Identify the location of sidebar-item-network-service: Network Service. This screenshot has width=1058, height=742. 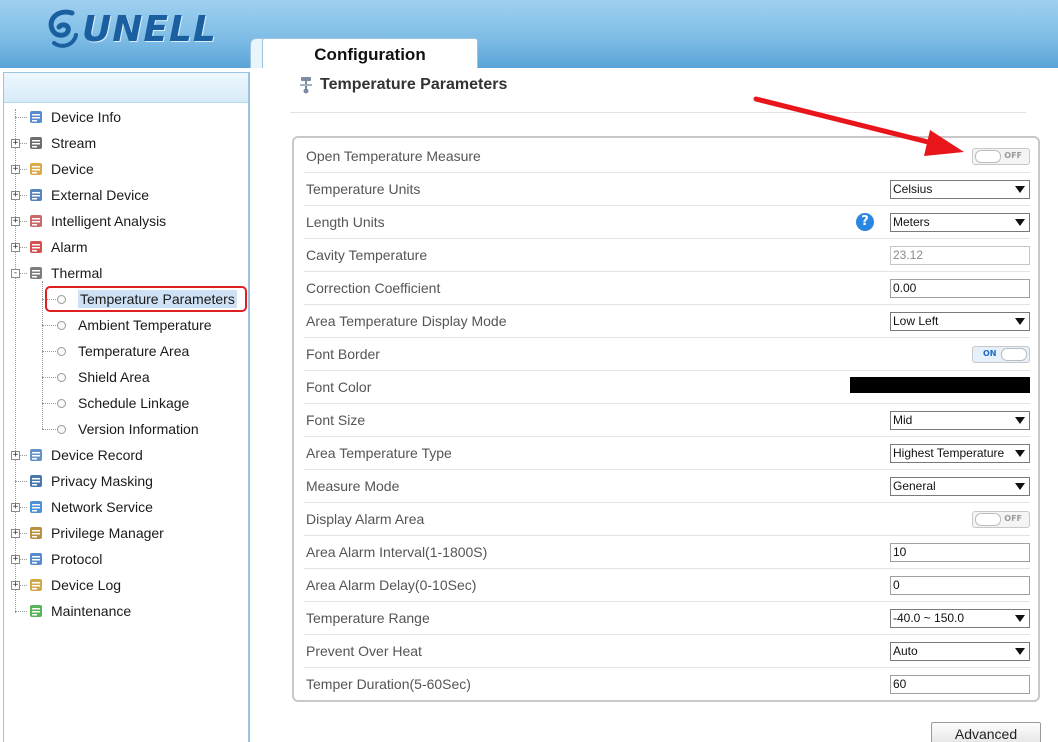
(90, 507).